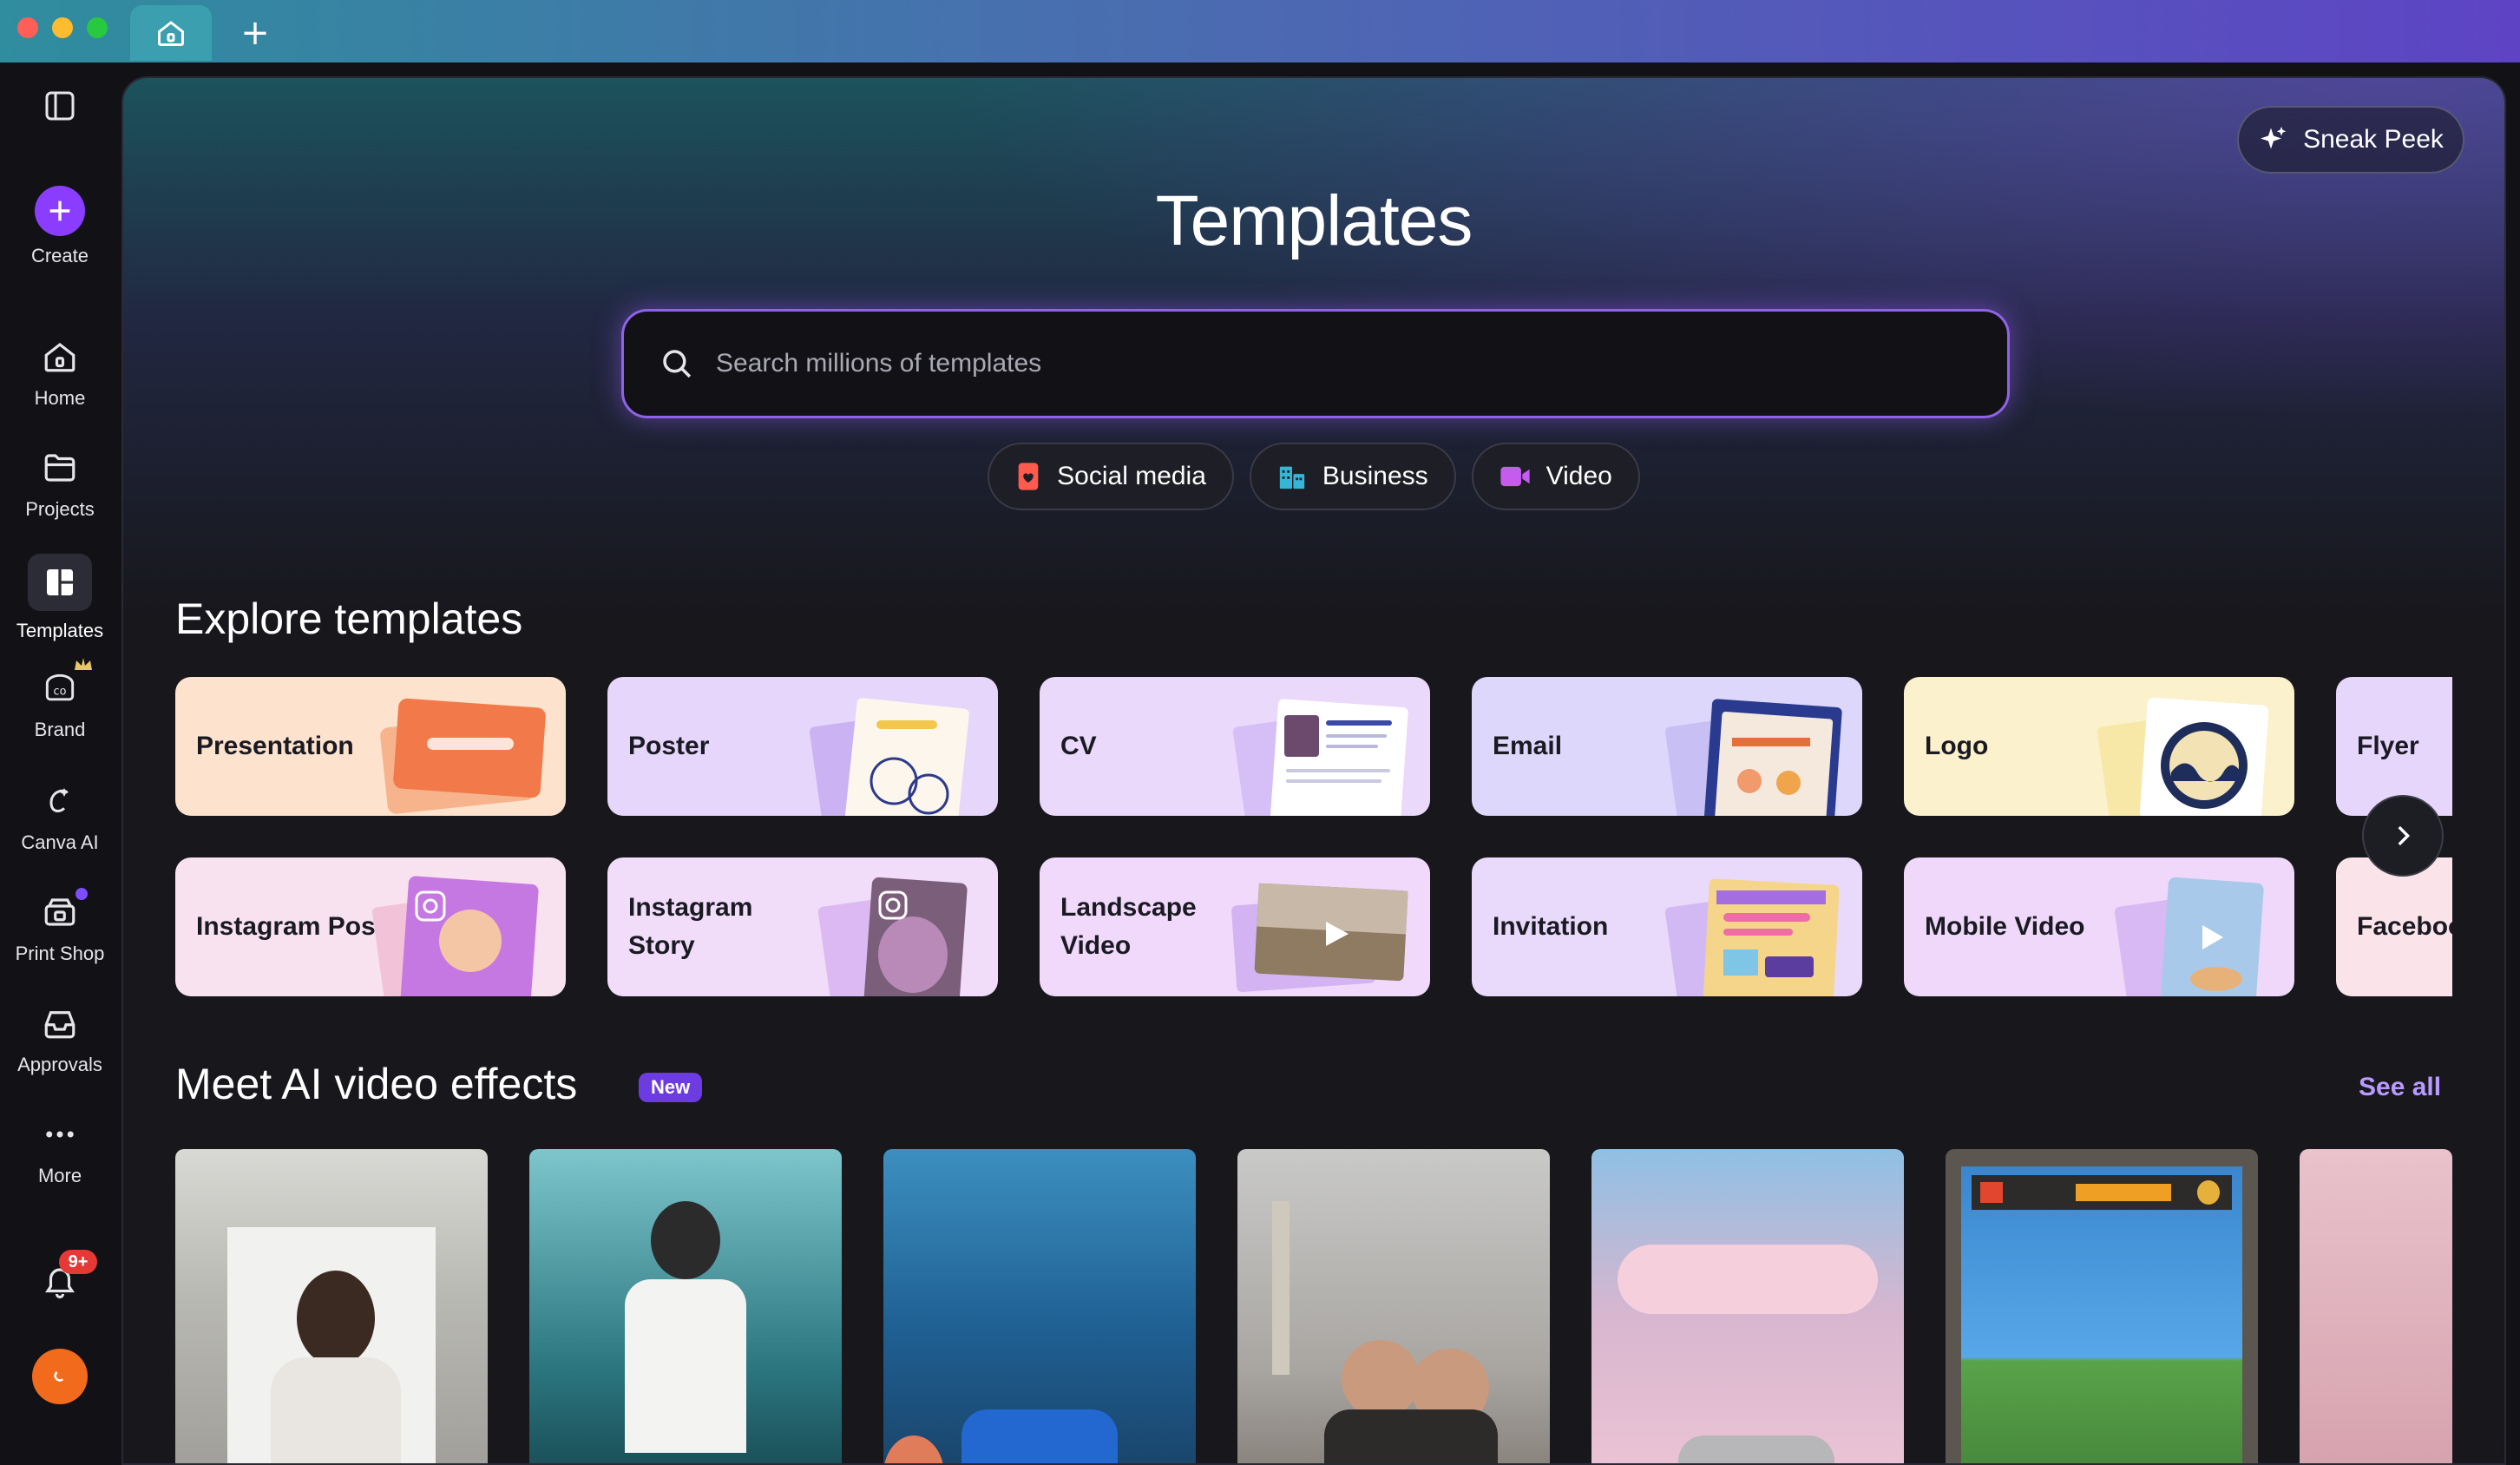  Describe the element at coordinates (690, 926) in the screenshot. I see `template-card-label: Instagram Story` at that location.